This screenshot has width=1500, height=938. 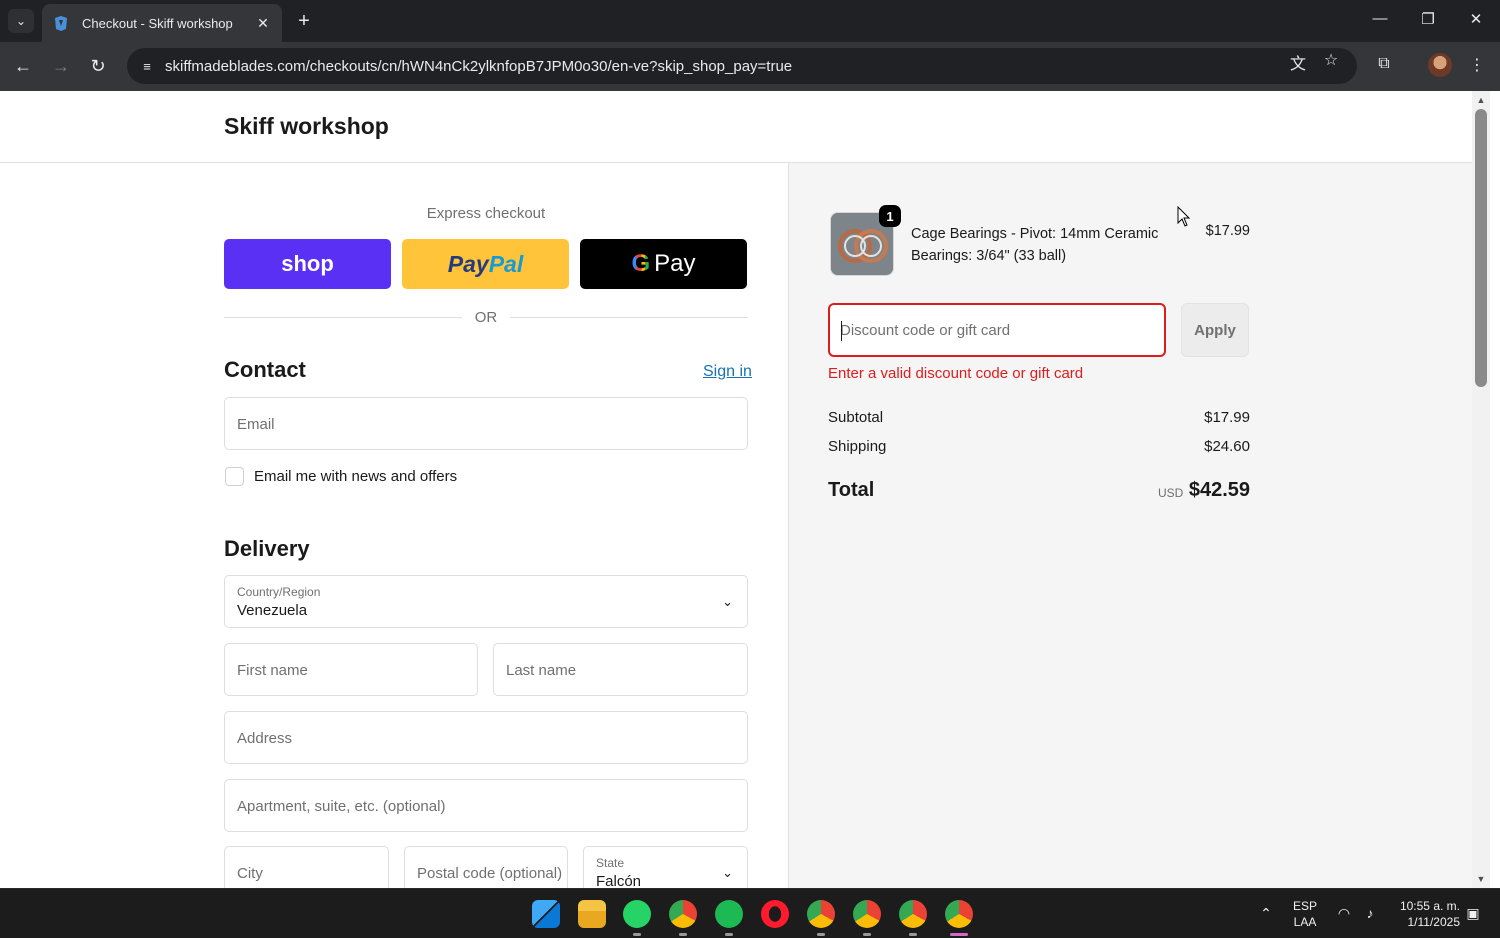 I want to click on file-explorer-icon, so click(x=592, y=914).